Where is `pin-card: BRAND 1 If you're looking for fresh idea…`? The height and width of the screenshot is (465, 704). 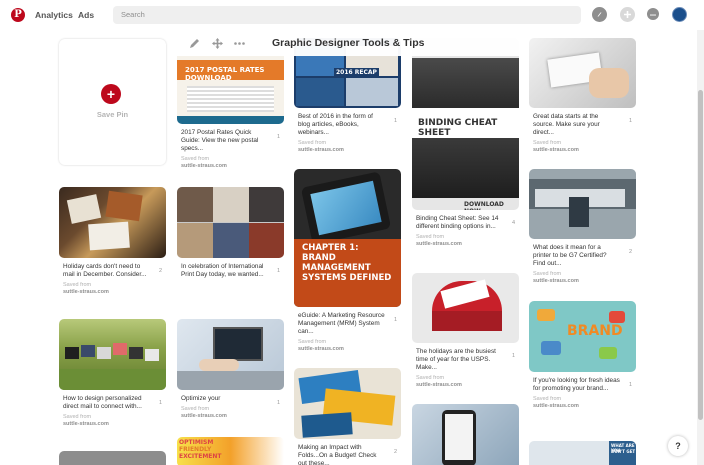
pin-card: BRAND 1 If you're looking for fresh idea… is located at coordinates (582, 355).